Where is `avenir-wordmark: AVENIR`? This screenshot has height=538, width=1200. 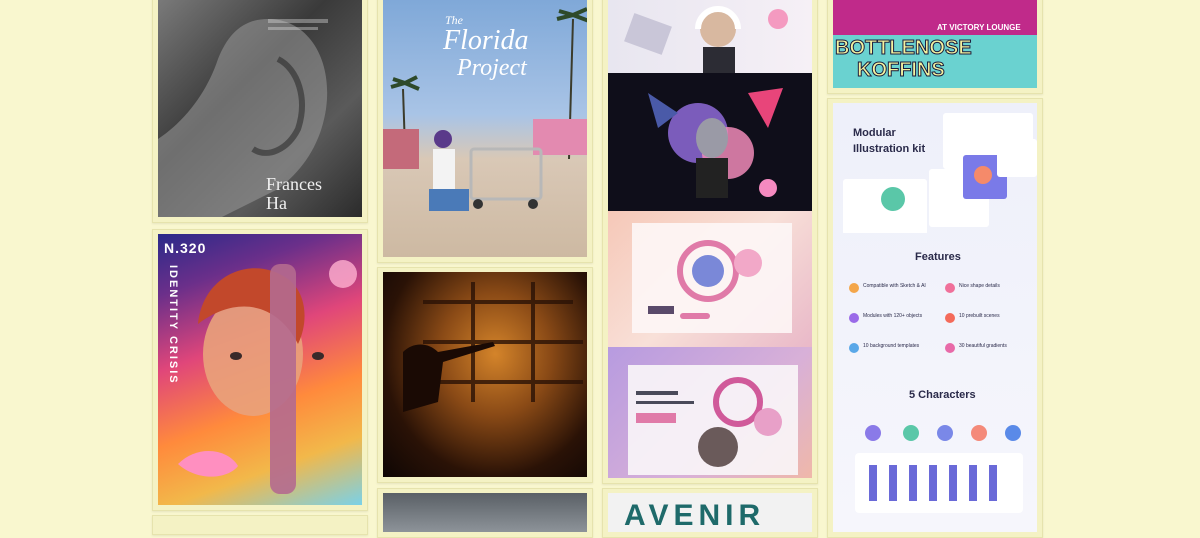
avenir-wordmark: AVENIR is located at coordinates (695, 515).